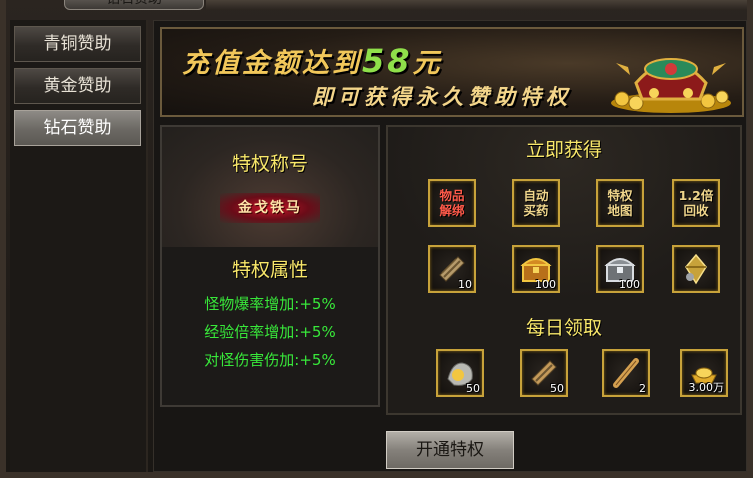 This screenshot has width=753, height=478. I want to click on daily-item-slot: 2, so click(626, 373).